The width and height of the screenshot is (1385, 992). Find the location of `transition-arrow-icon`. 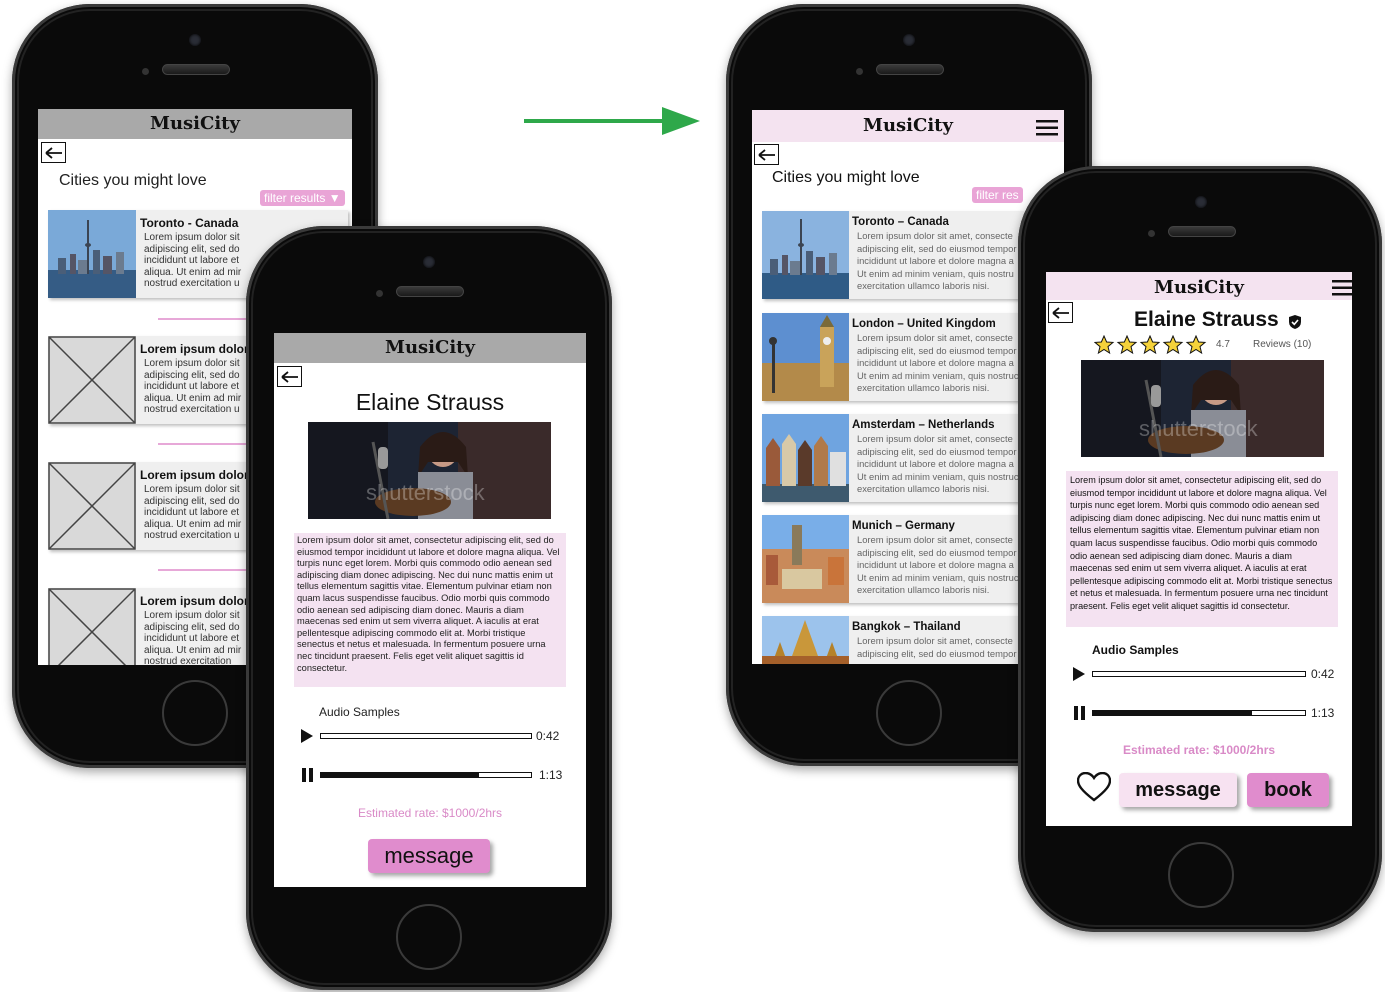

transition-arrow-icon is located at coordinates (612, 121).